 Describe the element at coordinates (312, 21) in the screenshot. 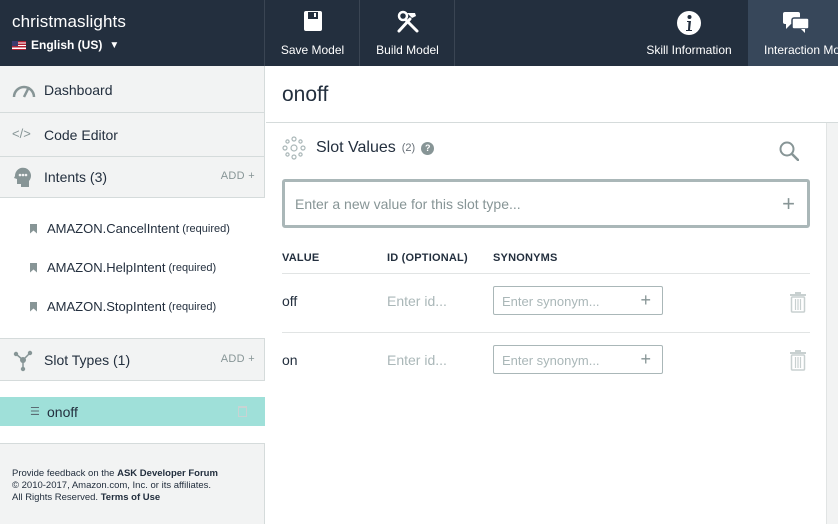

I see `floppy-disk-icon` at that location.